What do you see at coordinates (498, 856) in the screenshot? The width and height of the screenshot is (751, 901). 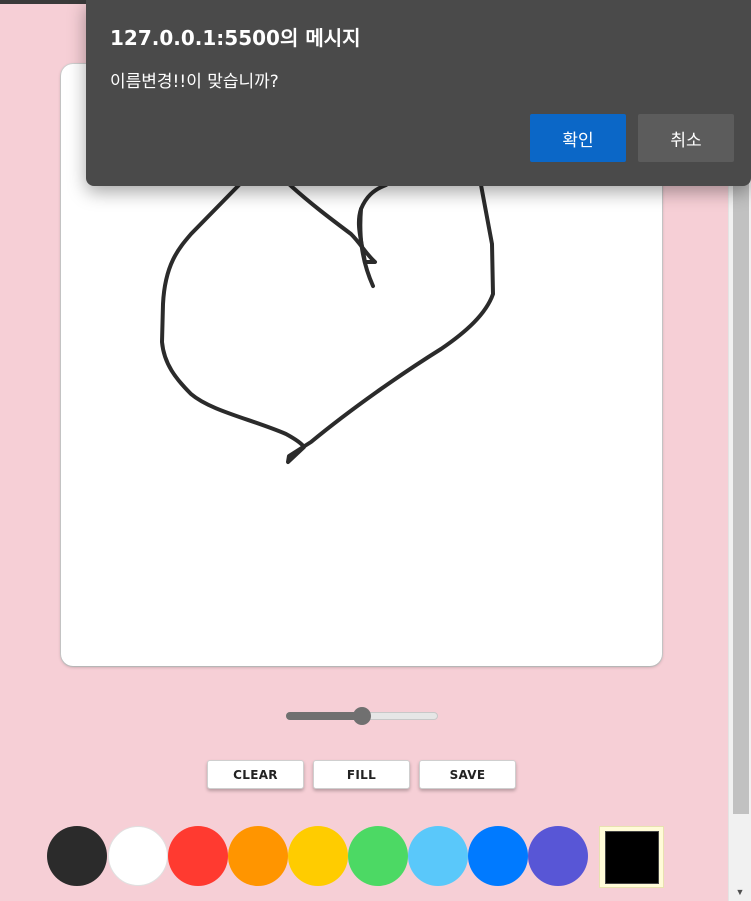 I see `color-option-blue` at bounding box center [498, 856].